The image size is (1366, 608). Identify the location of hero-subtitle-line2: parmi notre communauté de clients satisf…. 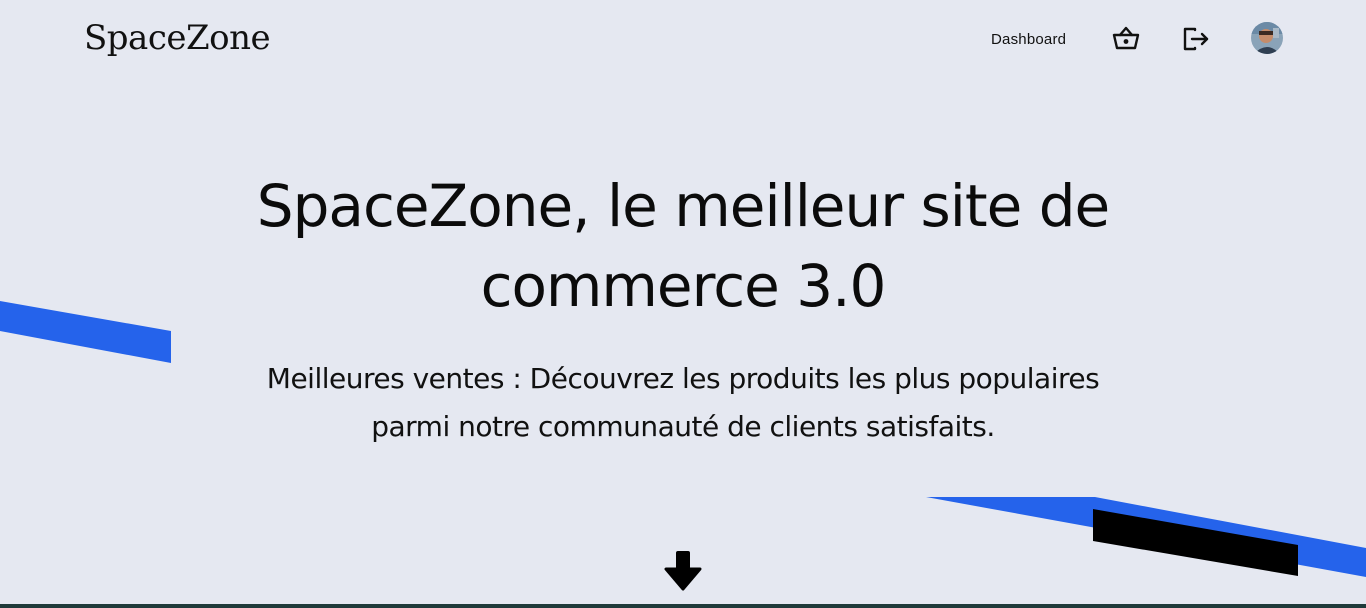
(683, 426).